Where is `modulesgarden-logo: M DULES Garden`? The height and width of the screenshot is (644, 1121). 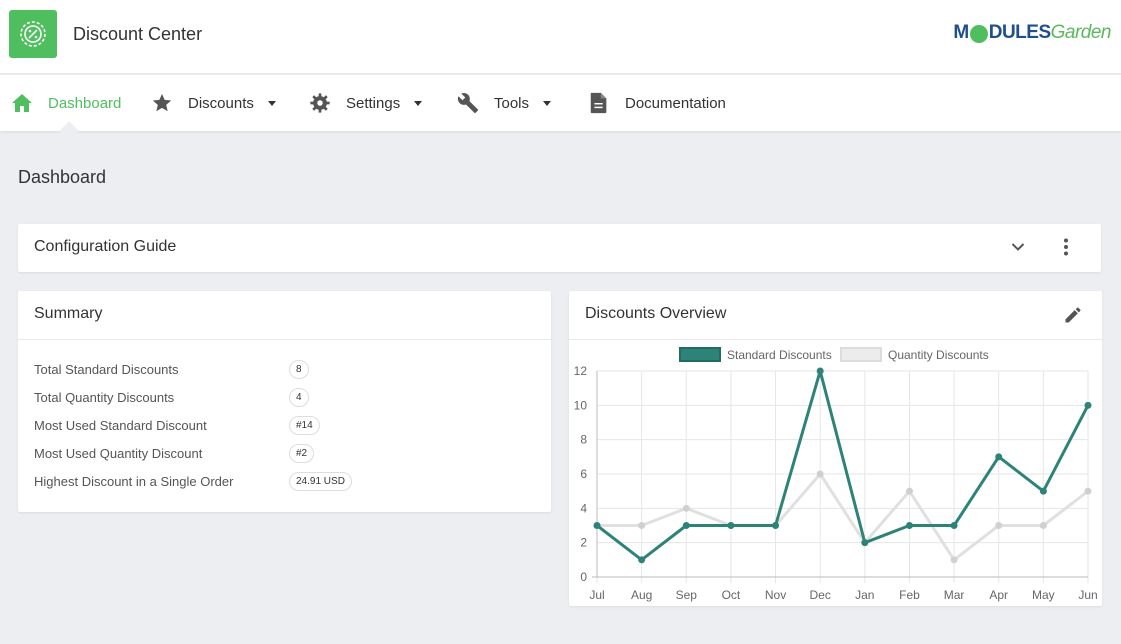 modulesgarden-logo: M DULES Garden is located at coordinates (1032, 33).